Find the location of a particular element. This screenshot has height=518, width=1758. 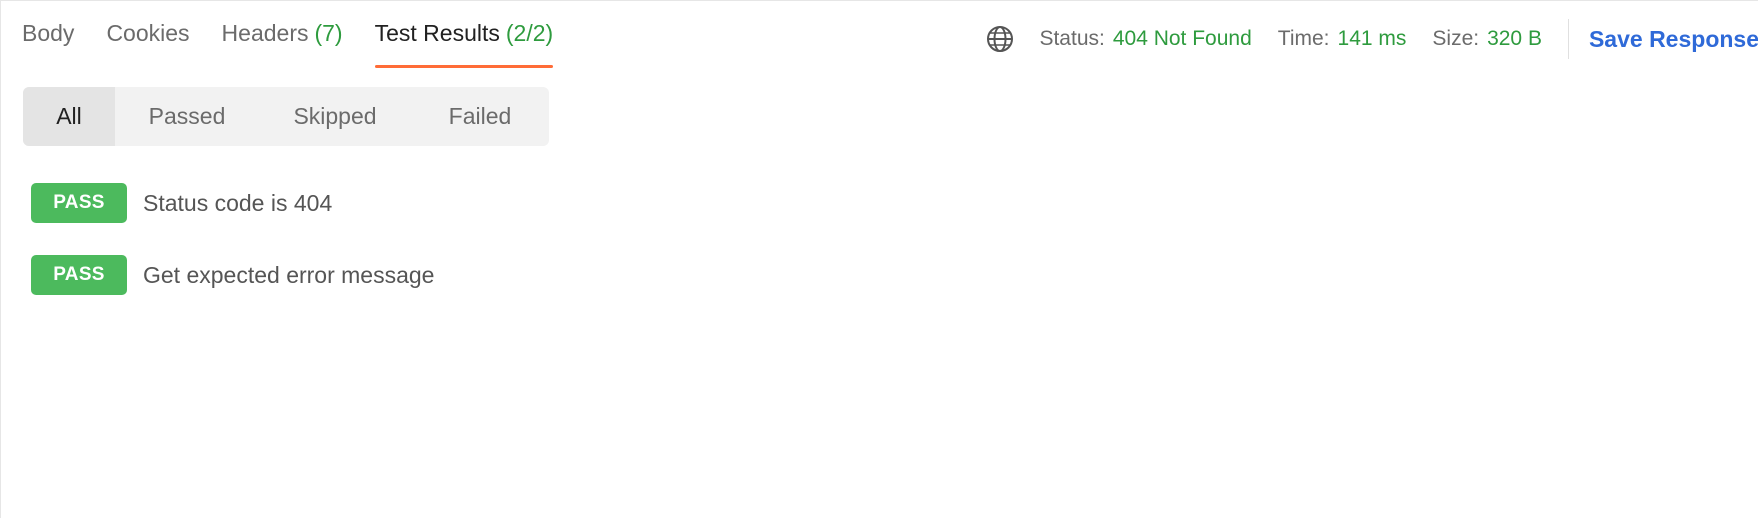

globe-icon is located at coordinates (1000, 39).